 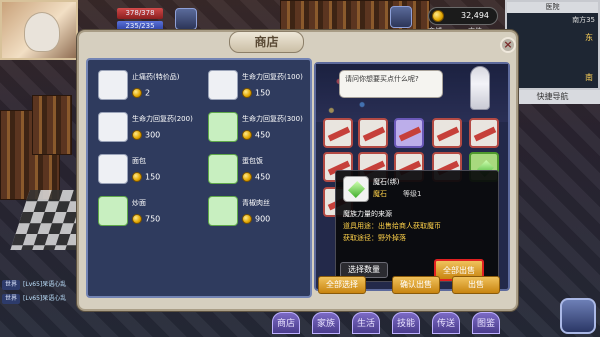 I want to click on tooltip-item-type: 魔石, so click(x=380, y=194).